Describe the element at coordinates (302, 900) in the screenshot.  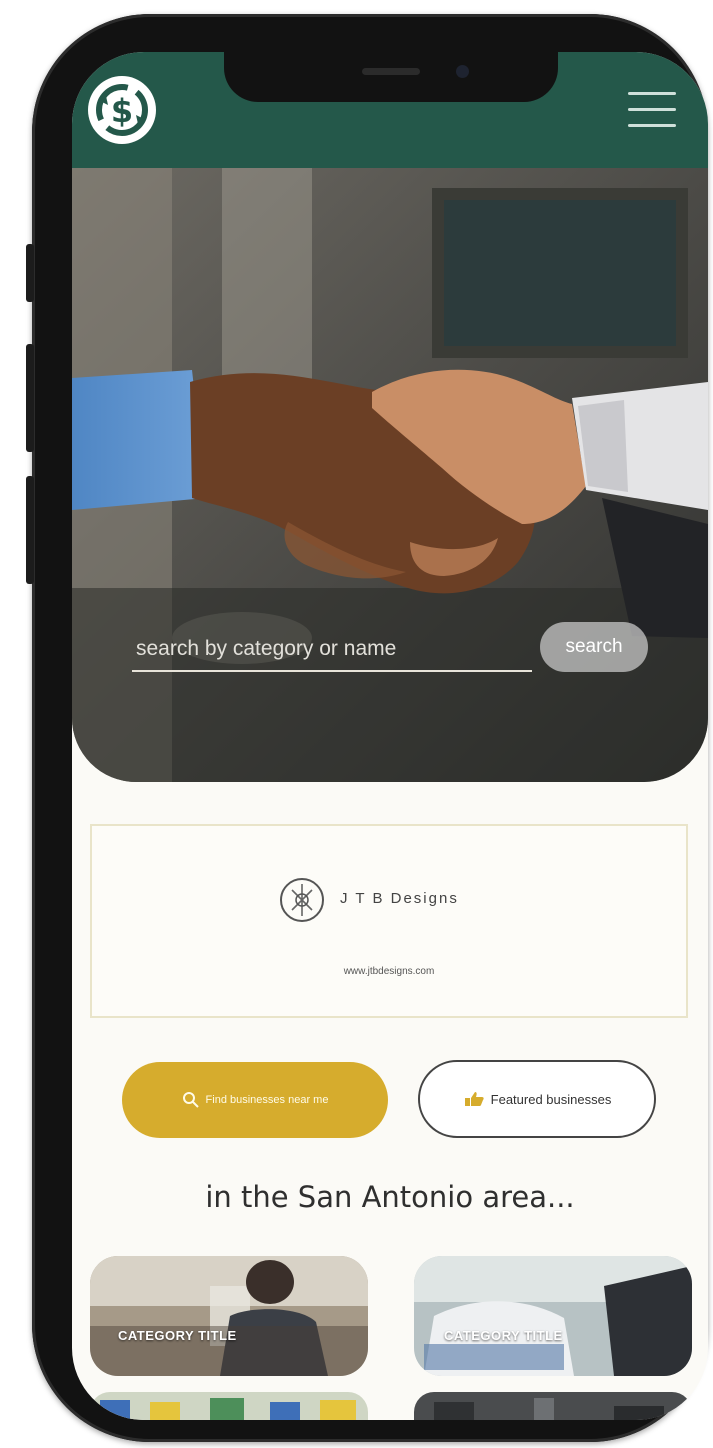
I see `sponsor-logo-icon` at that location.